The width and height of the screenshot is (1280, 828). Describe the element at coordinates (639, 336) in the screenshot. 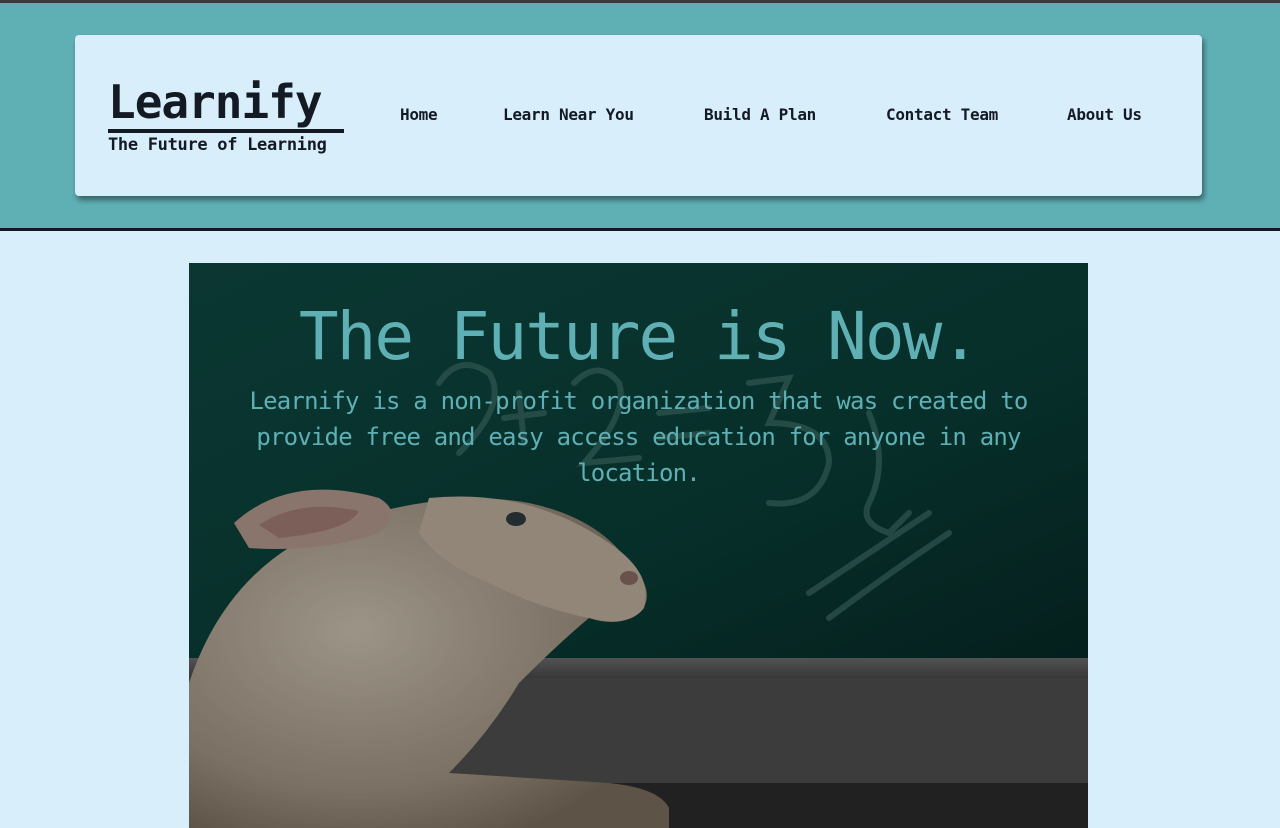

I see `hero-title: The Future is Now.` at that location.